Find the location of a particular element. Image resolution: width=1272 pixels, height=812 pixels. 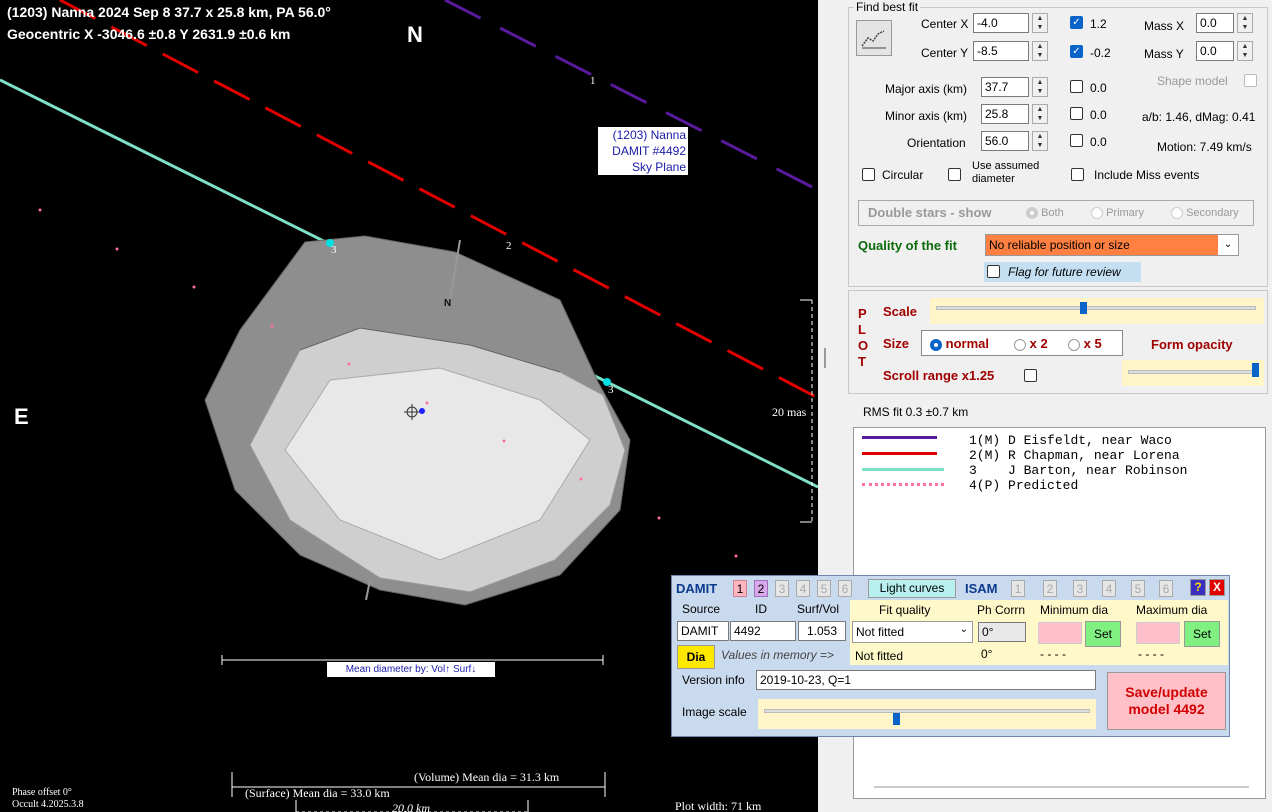

damit-tab-5: 5 is located at coordinates (824, 588).